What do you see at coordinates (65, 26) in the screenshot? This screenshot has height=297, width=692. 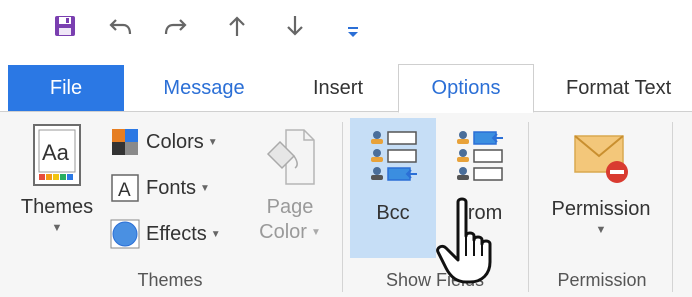 I see `save-icon` at bounding box center [65, 26].